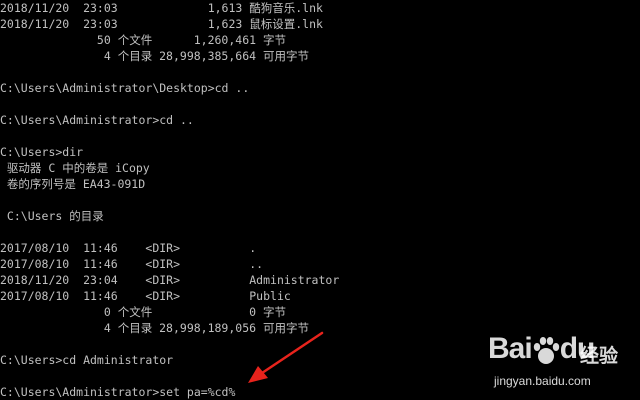 This screenshot has height=400, width=640. Describe the element at coordinates (546, 350) in the screenshot. I see `baidu-paw-icon` at that location.